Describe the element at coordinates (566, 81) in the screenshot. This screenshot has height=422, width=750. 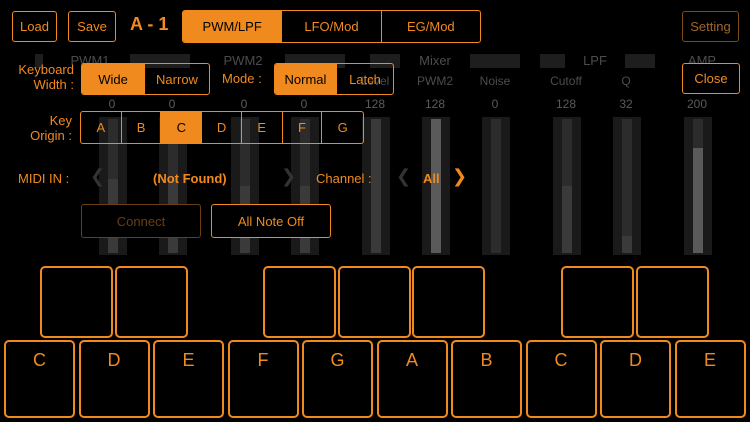
I see `slider-label-cutoff: Cutoff` at that location.